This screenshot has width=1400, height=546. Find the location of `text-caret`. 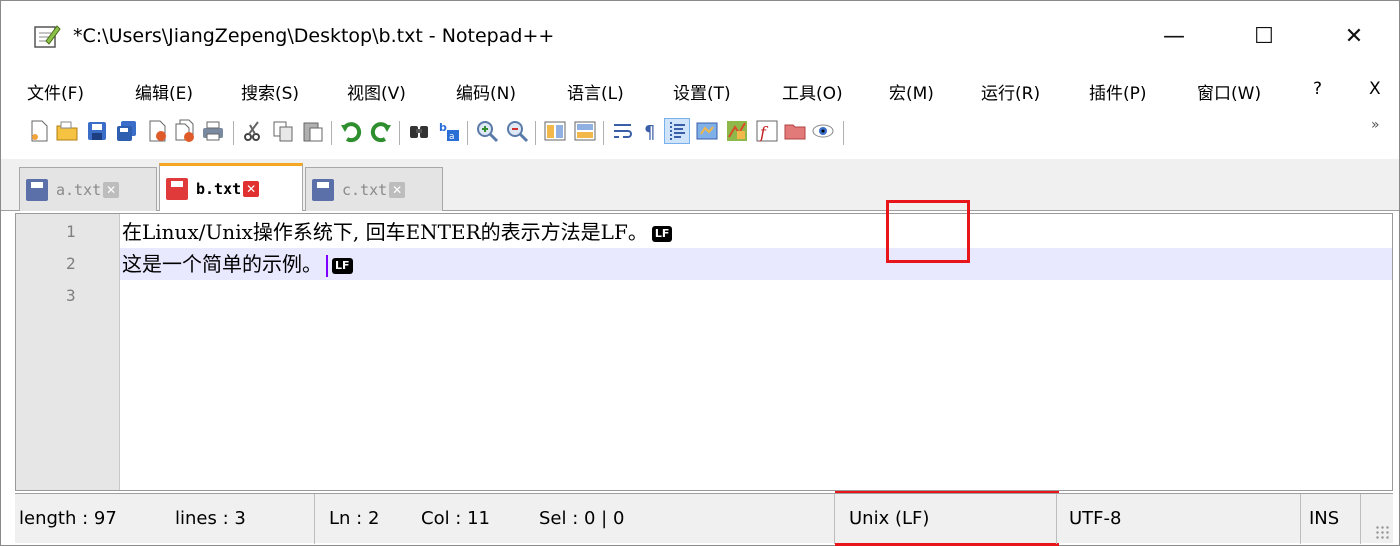

text-caret is located at coordinates (327, 265).